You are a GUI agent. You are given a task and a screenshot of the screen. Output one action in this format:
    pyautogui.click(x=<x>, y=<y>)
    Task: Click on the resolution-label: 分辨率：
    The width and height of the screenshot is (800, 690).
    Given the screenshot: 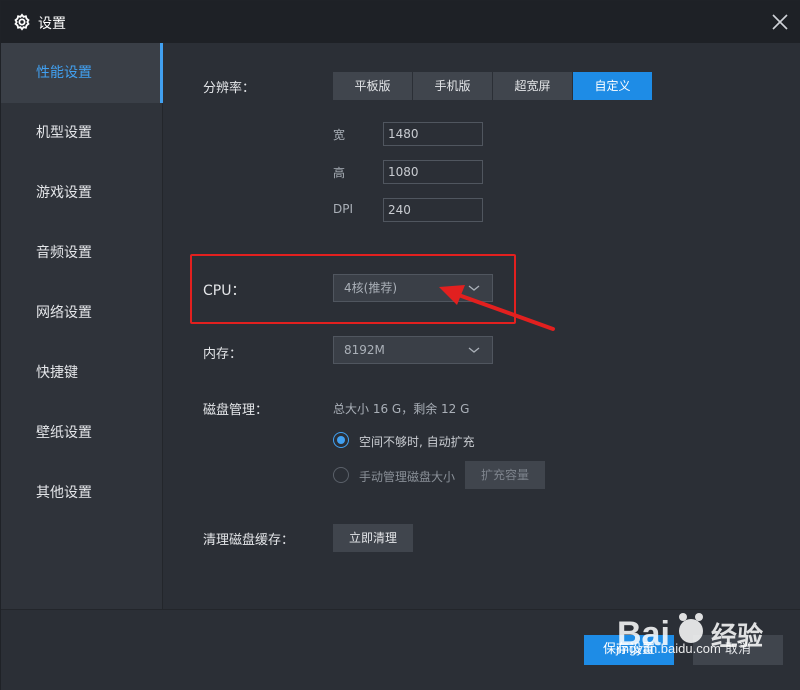 What is the action you would take?
    pyautogui.click(x=229, y=88)
    